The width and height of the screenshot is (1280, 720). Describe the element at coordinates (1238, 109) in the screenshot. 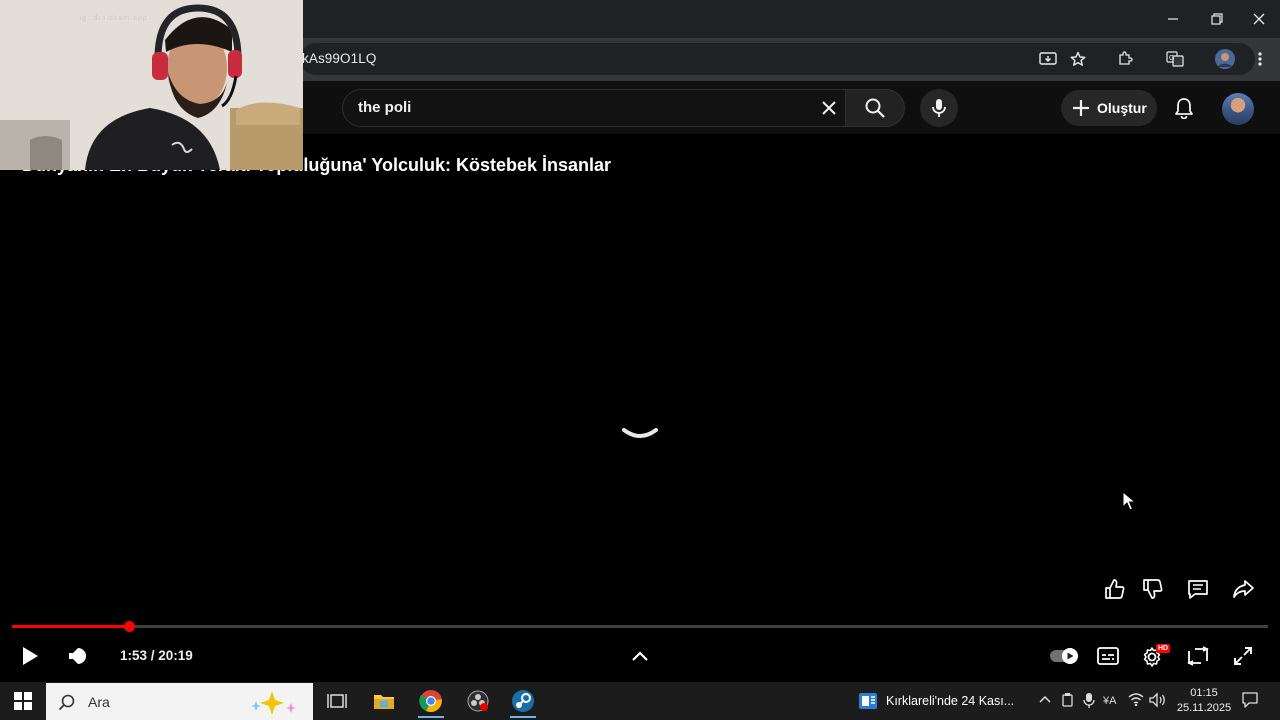

I see `account-avatar` at that location.